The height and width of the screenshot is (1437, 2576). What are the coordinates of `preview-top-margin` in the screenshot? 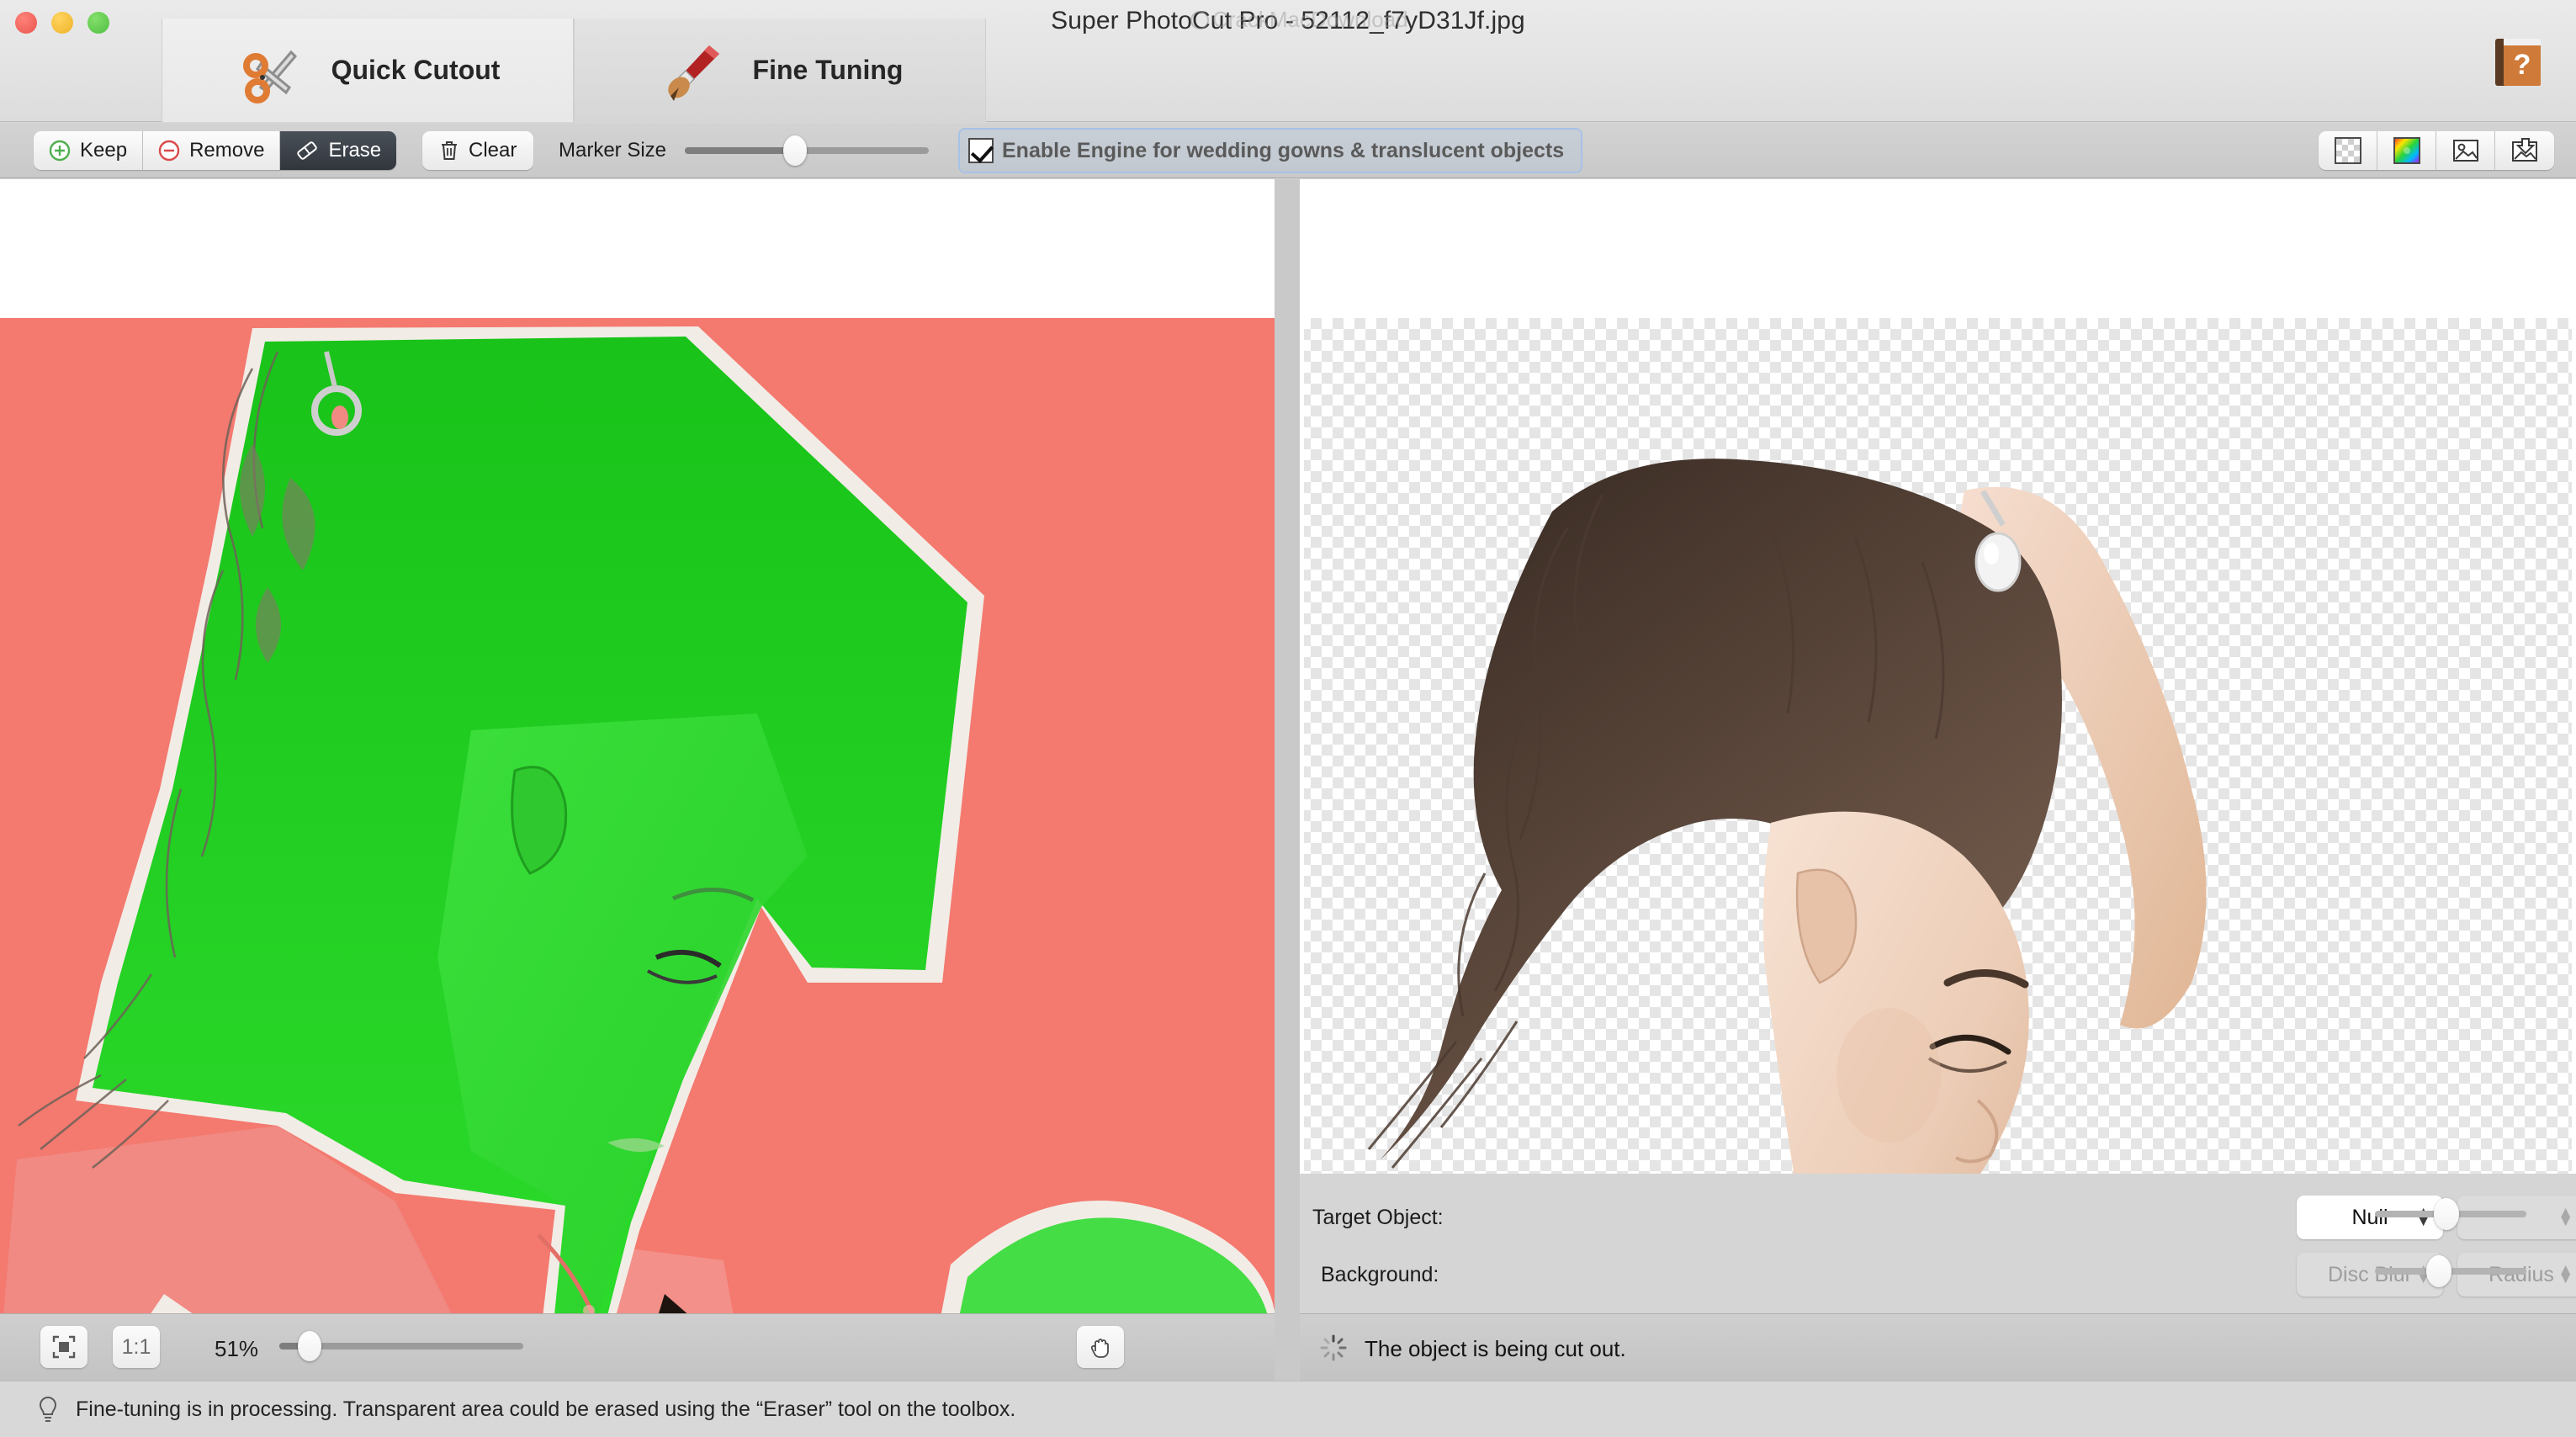 It's located at (1938, 248).